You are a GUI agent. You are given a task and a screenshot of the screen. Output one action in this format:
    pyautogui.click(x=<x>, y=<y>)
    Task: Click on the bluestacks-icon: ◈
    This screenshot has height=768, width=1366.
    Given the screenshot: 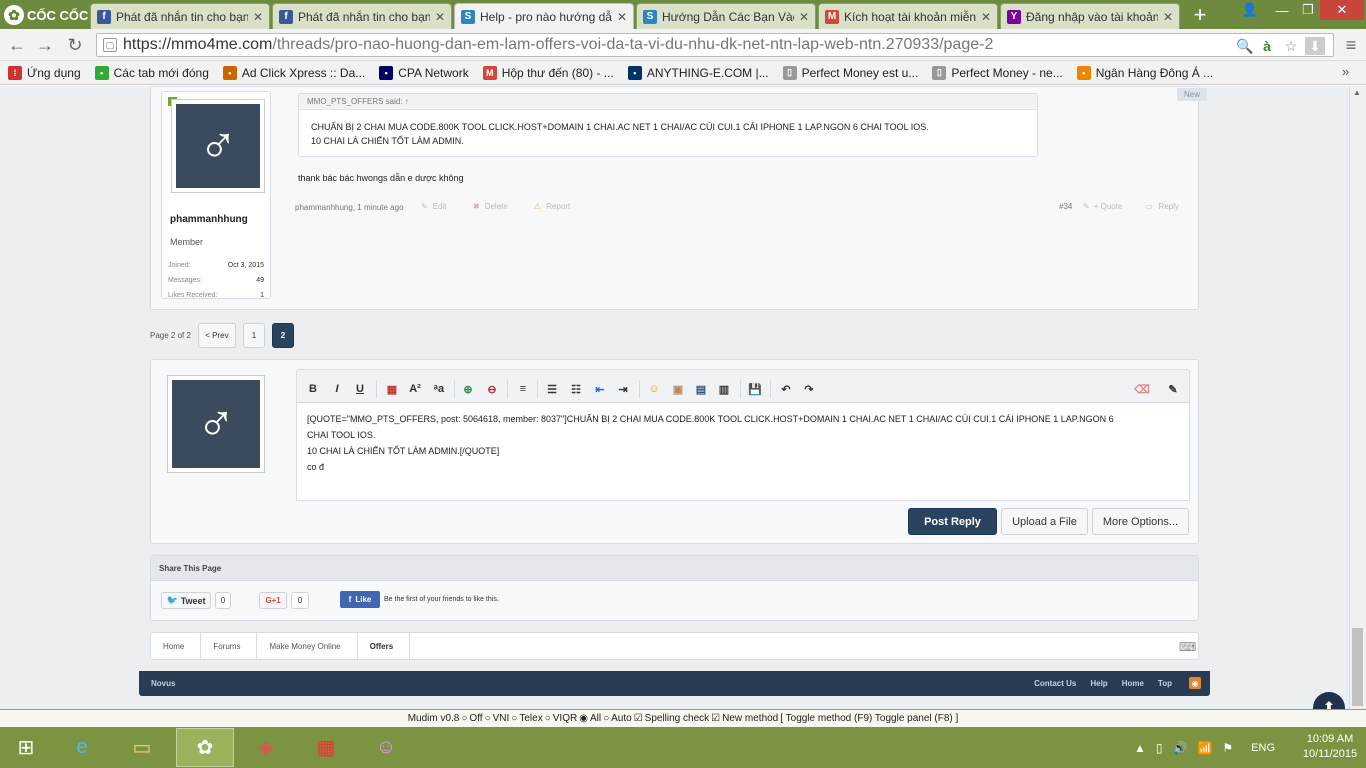 What is the action you would take?
    pyautogui.click(x=266, y=747)
    